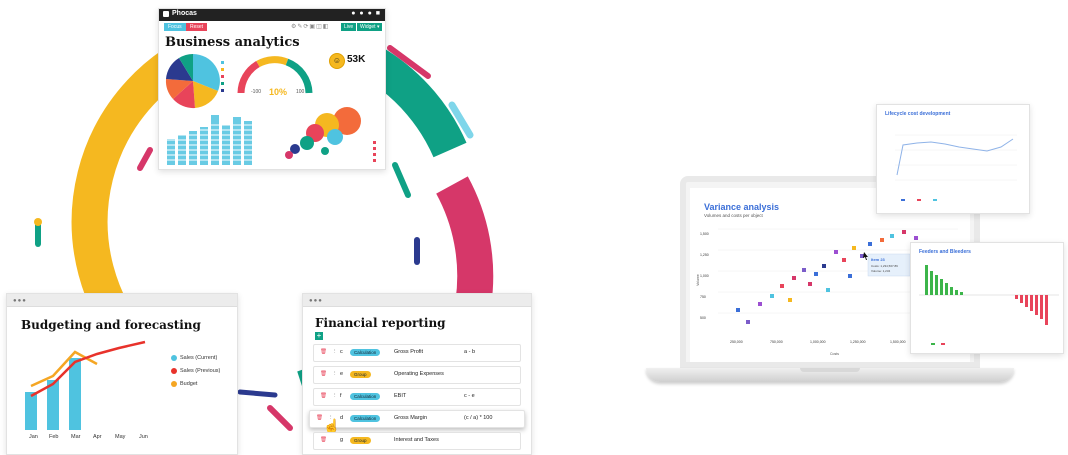  I want to click on focus-button: Focus, so click(175, 27).